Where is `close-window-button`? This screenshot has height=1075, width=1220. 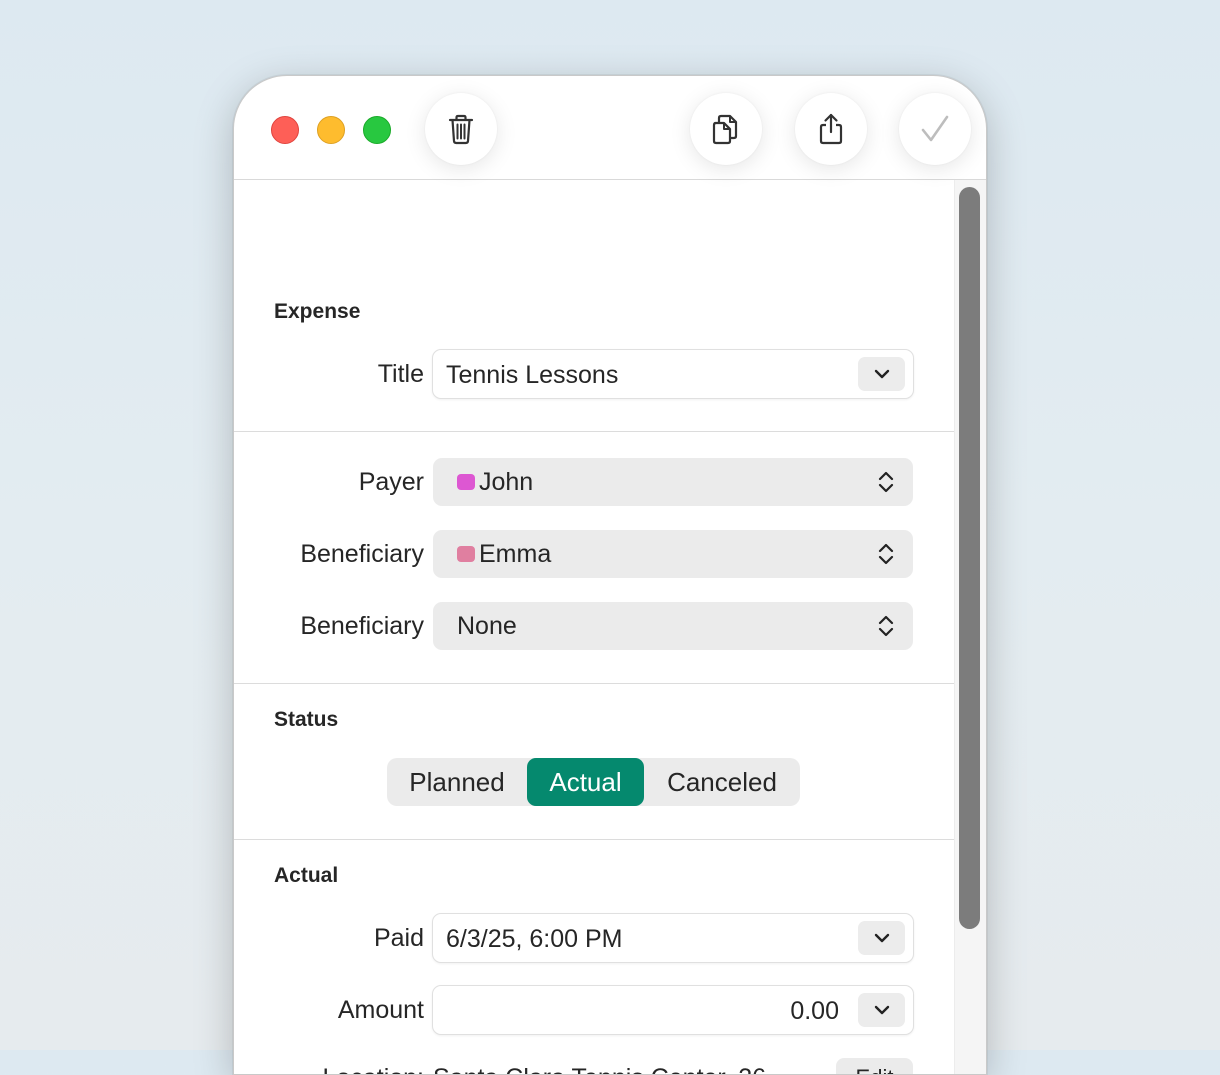
close-window-button is located at coordinates (285, 130).